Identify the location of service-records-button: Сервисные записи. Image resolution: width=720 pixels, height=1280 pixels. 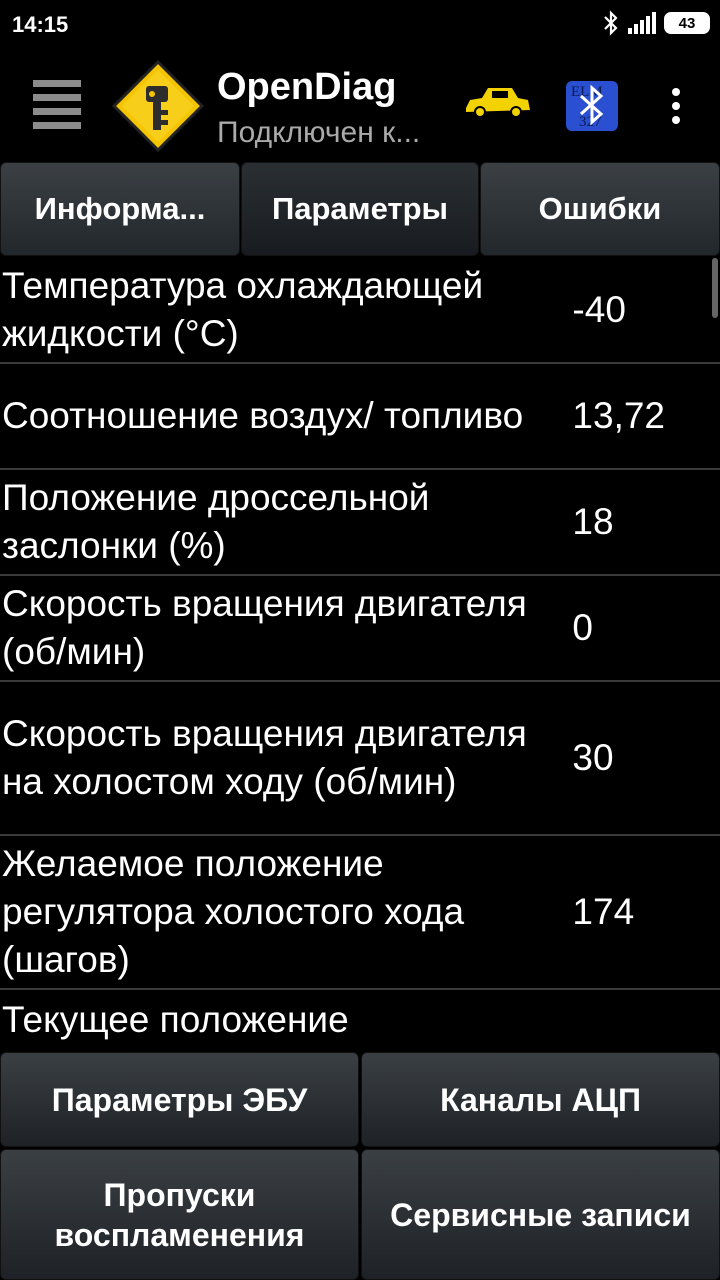
(540, 1214).